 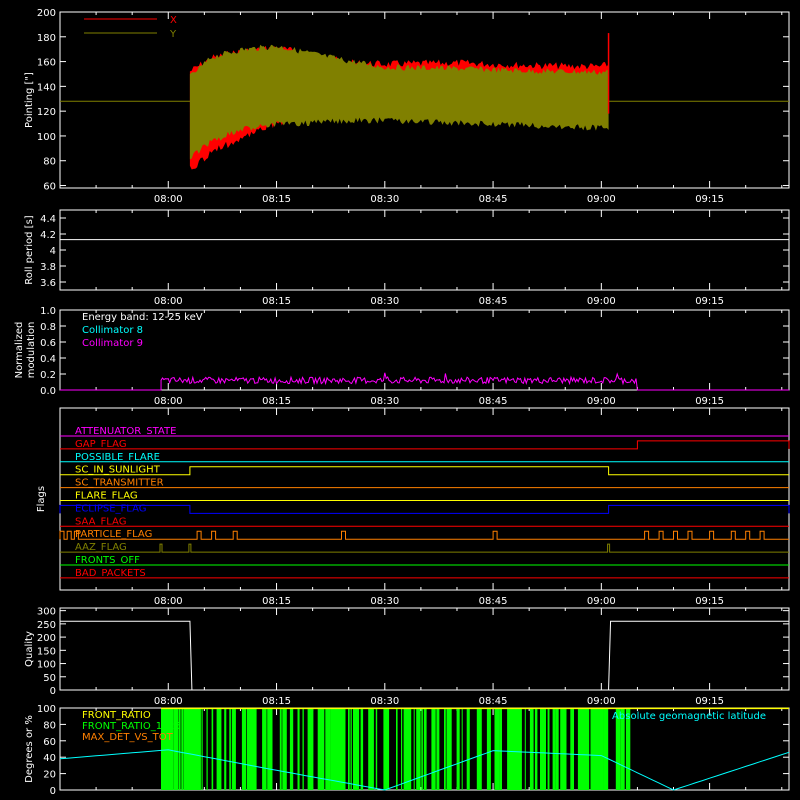 I want to click on y-tick-label: 4, so click(x=53, y=251).